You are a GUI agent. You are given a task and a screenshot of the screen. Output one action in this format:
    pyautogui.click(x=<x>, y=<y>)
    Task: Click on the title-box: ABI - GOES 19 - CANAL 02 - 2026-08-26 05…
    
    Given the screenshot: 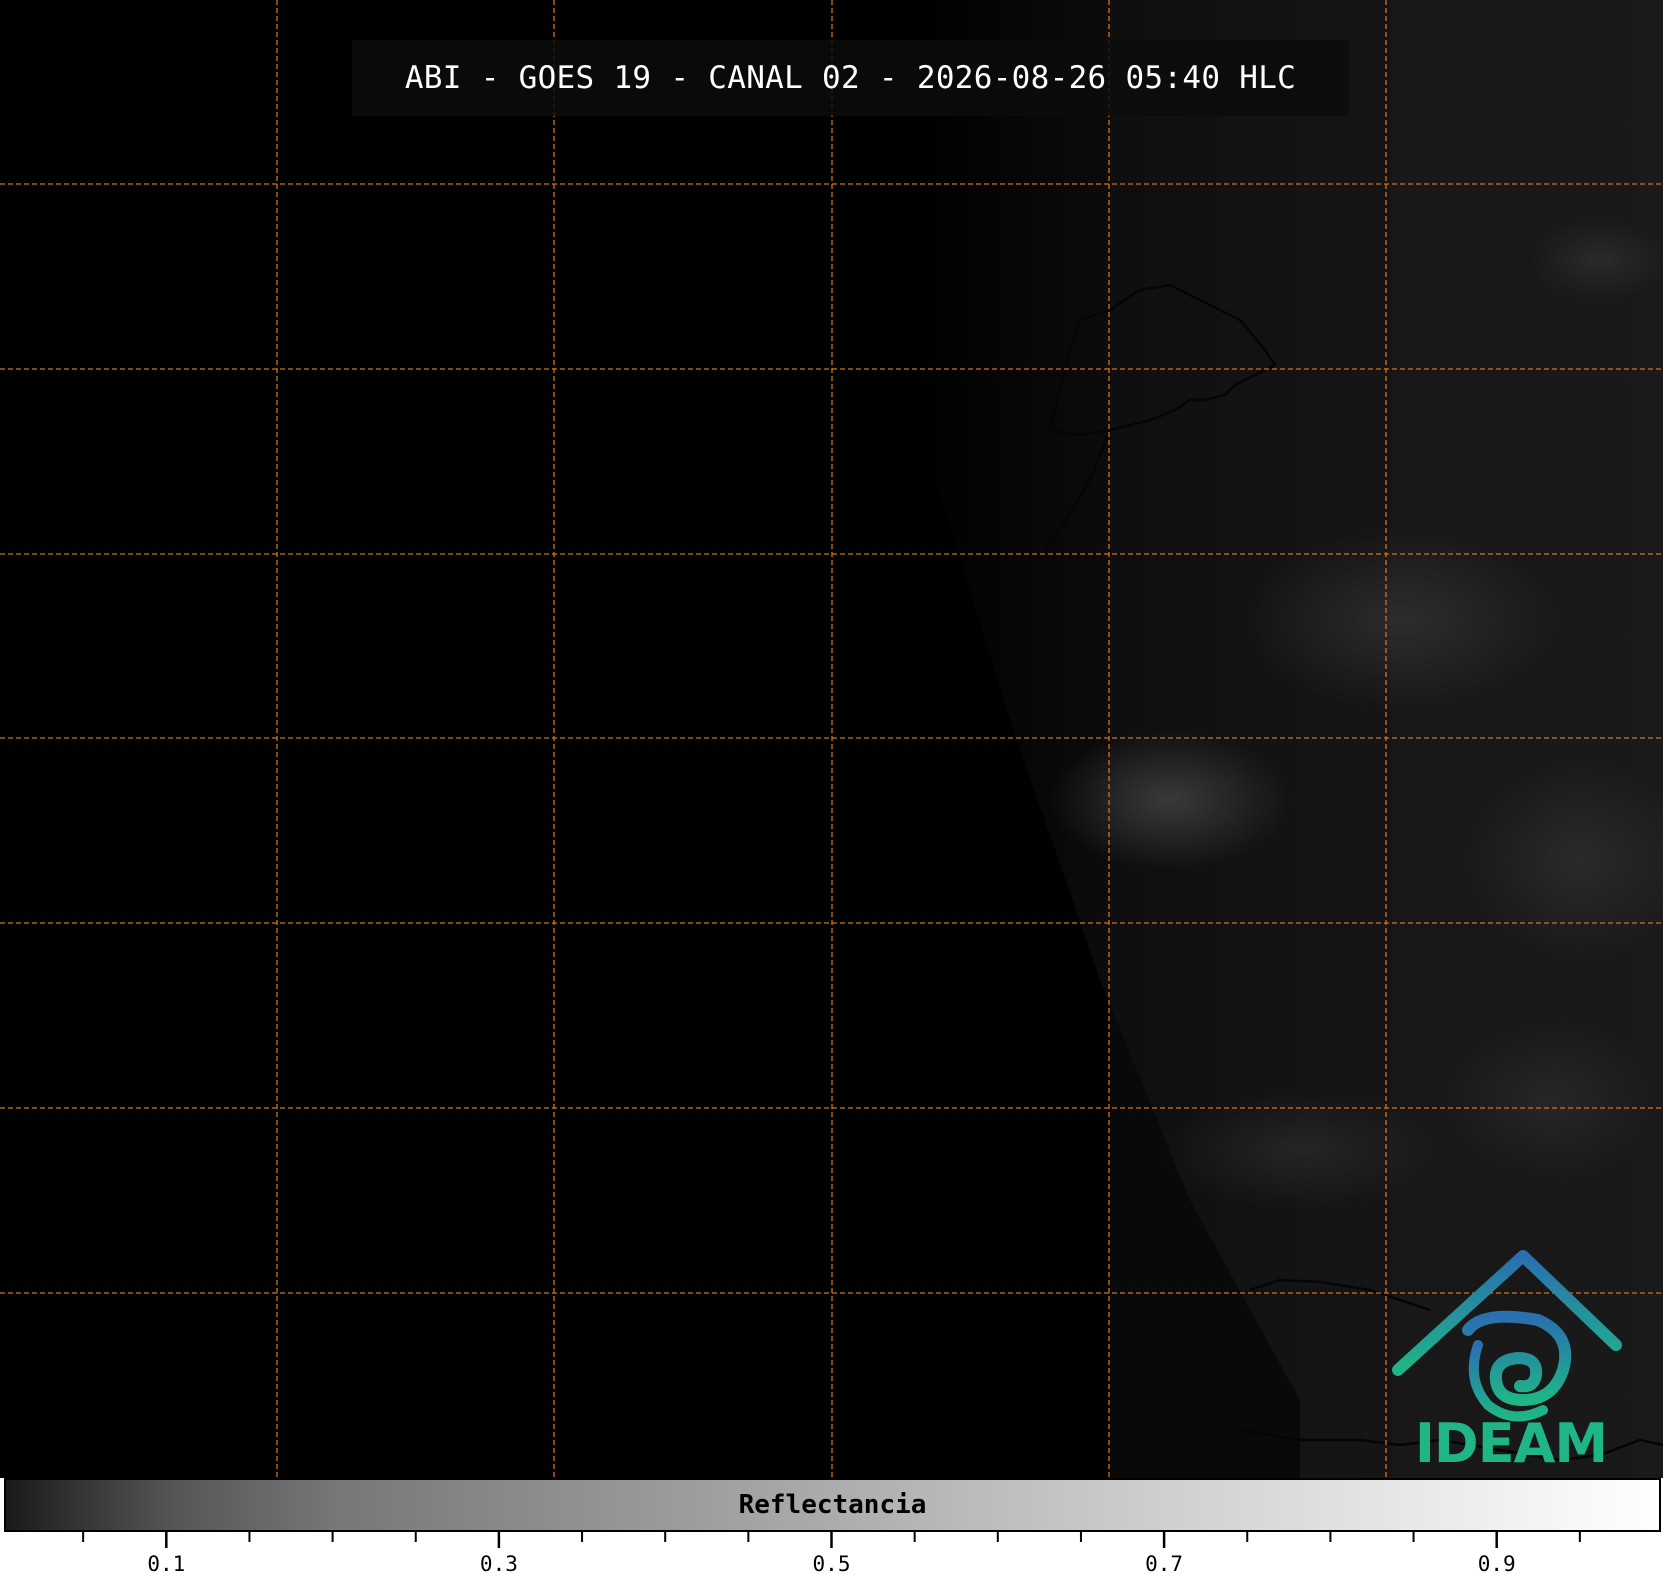 What is the action you would take?
    pyautogui.click(x=850, y=78)
    